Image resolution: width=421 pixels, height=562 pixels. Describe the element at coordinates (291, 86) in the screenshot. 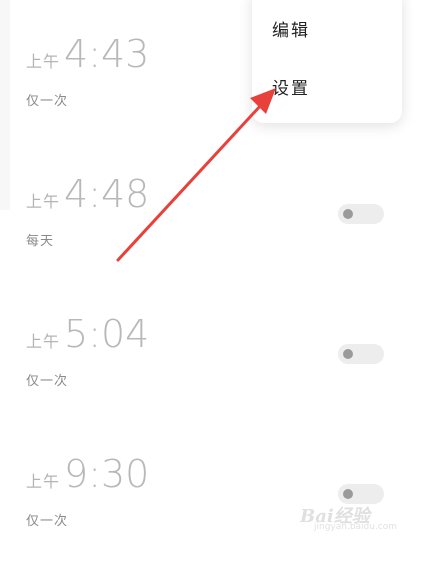

I see `menu-item-settings: 设置` at that location.